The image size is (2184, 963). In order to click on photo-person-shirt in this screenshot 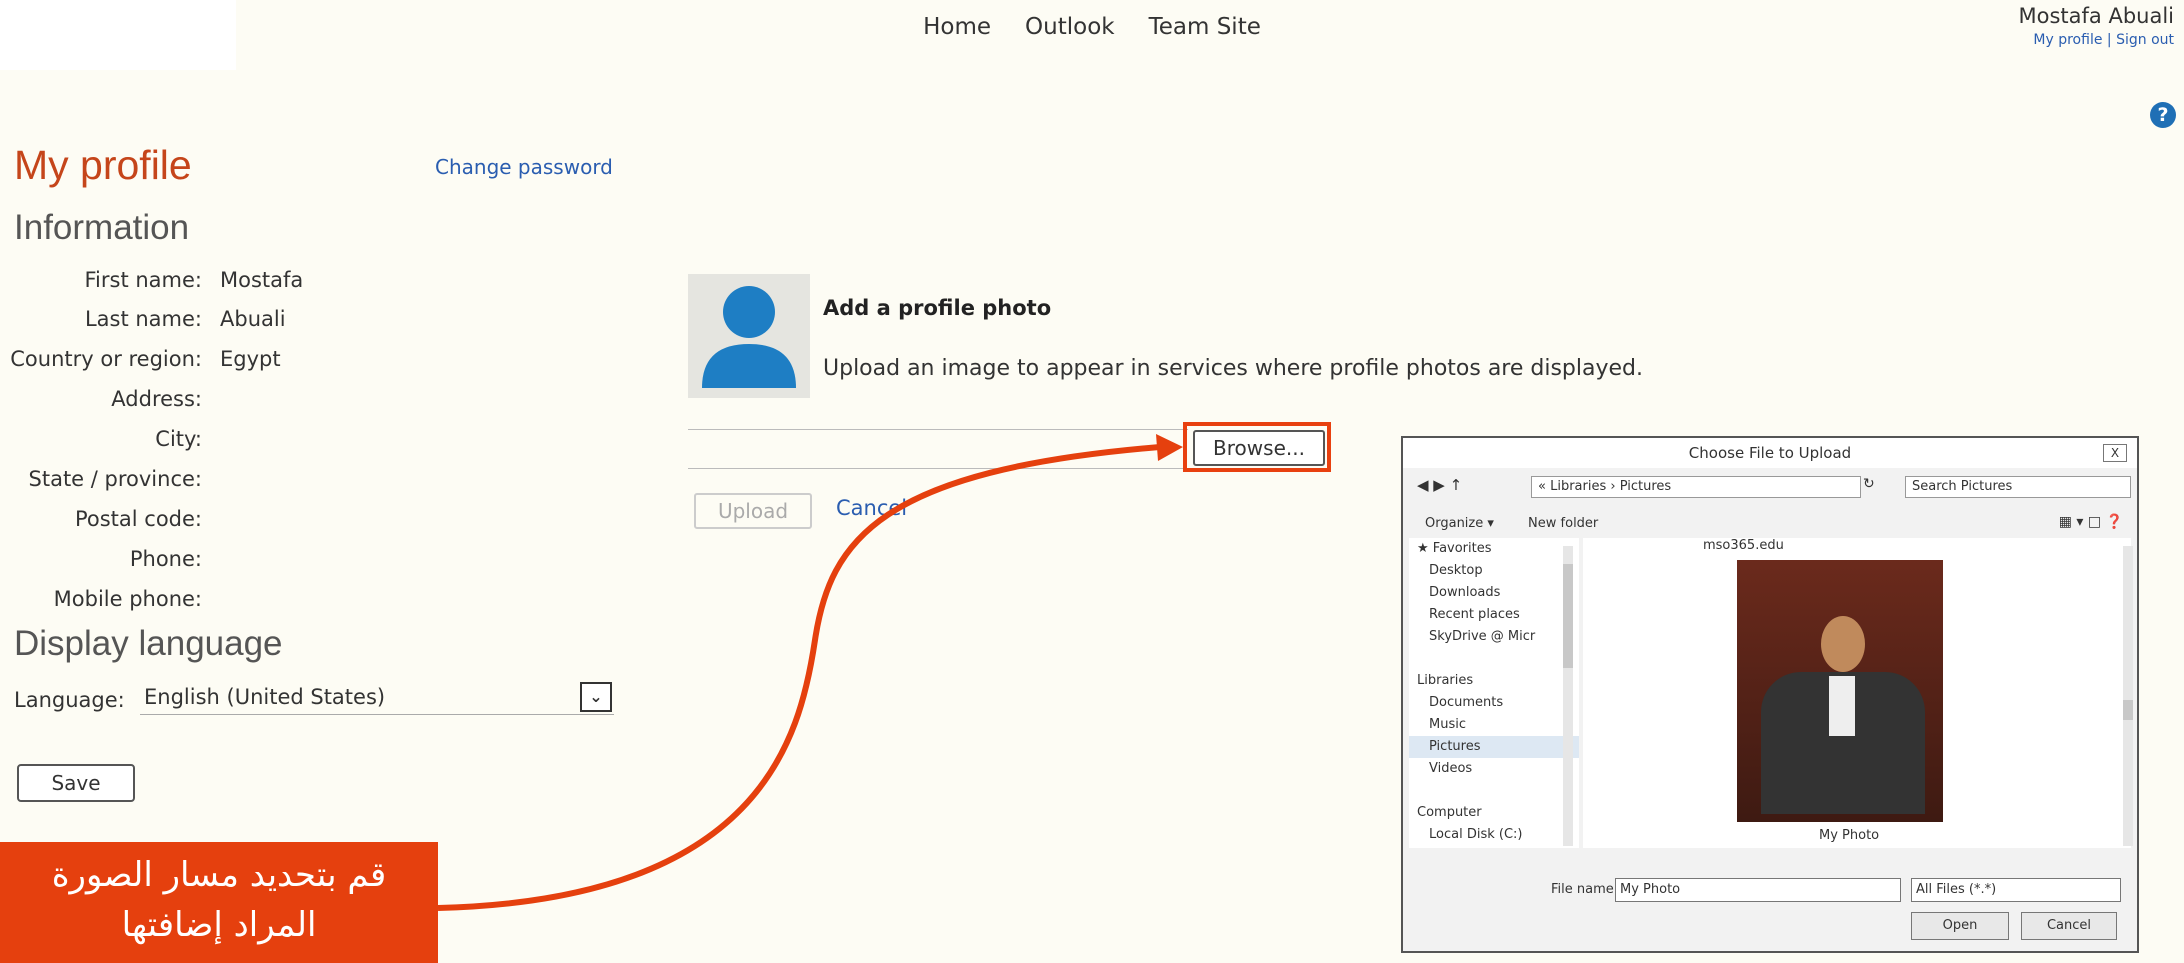, I will do `click(1842, 706)`.